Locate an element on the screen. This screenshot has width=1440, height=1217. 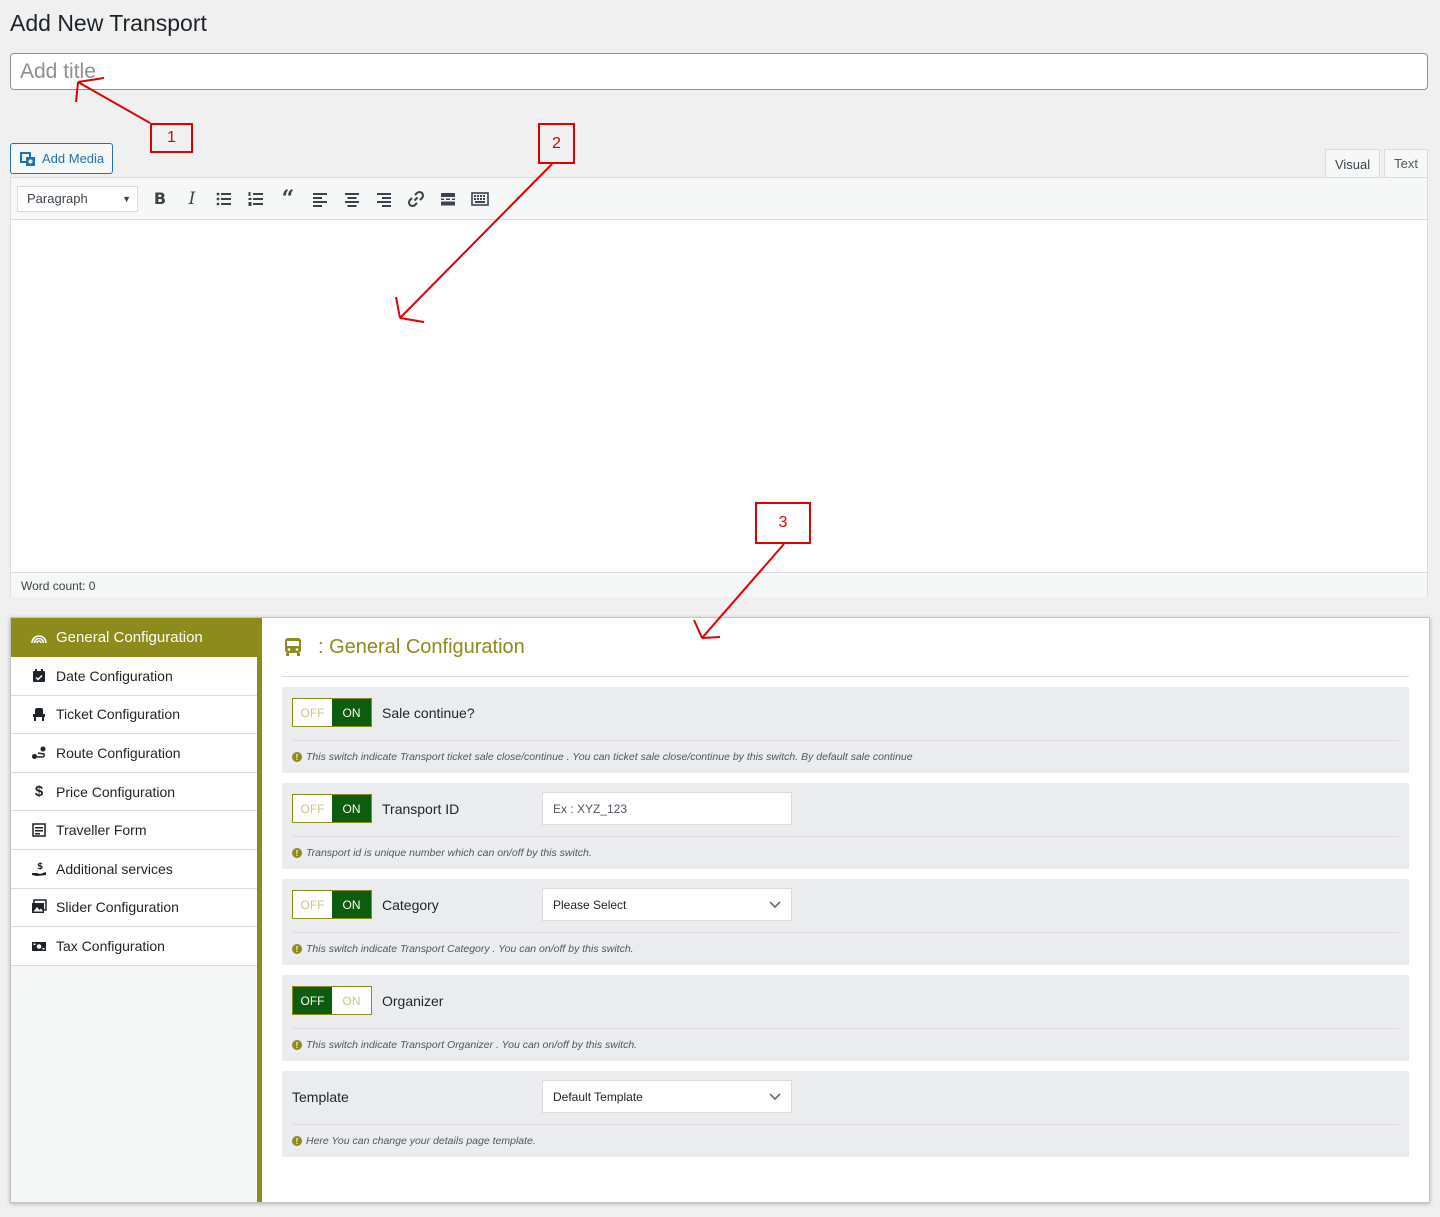
format-select-value: Paragraph is located at coordinates (57, 198).